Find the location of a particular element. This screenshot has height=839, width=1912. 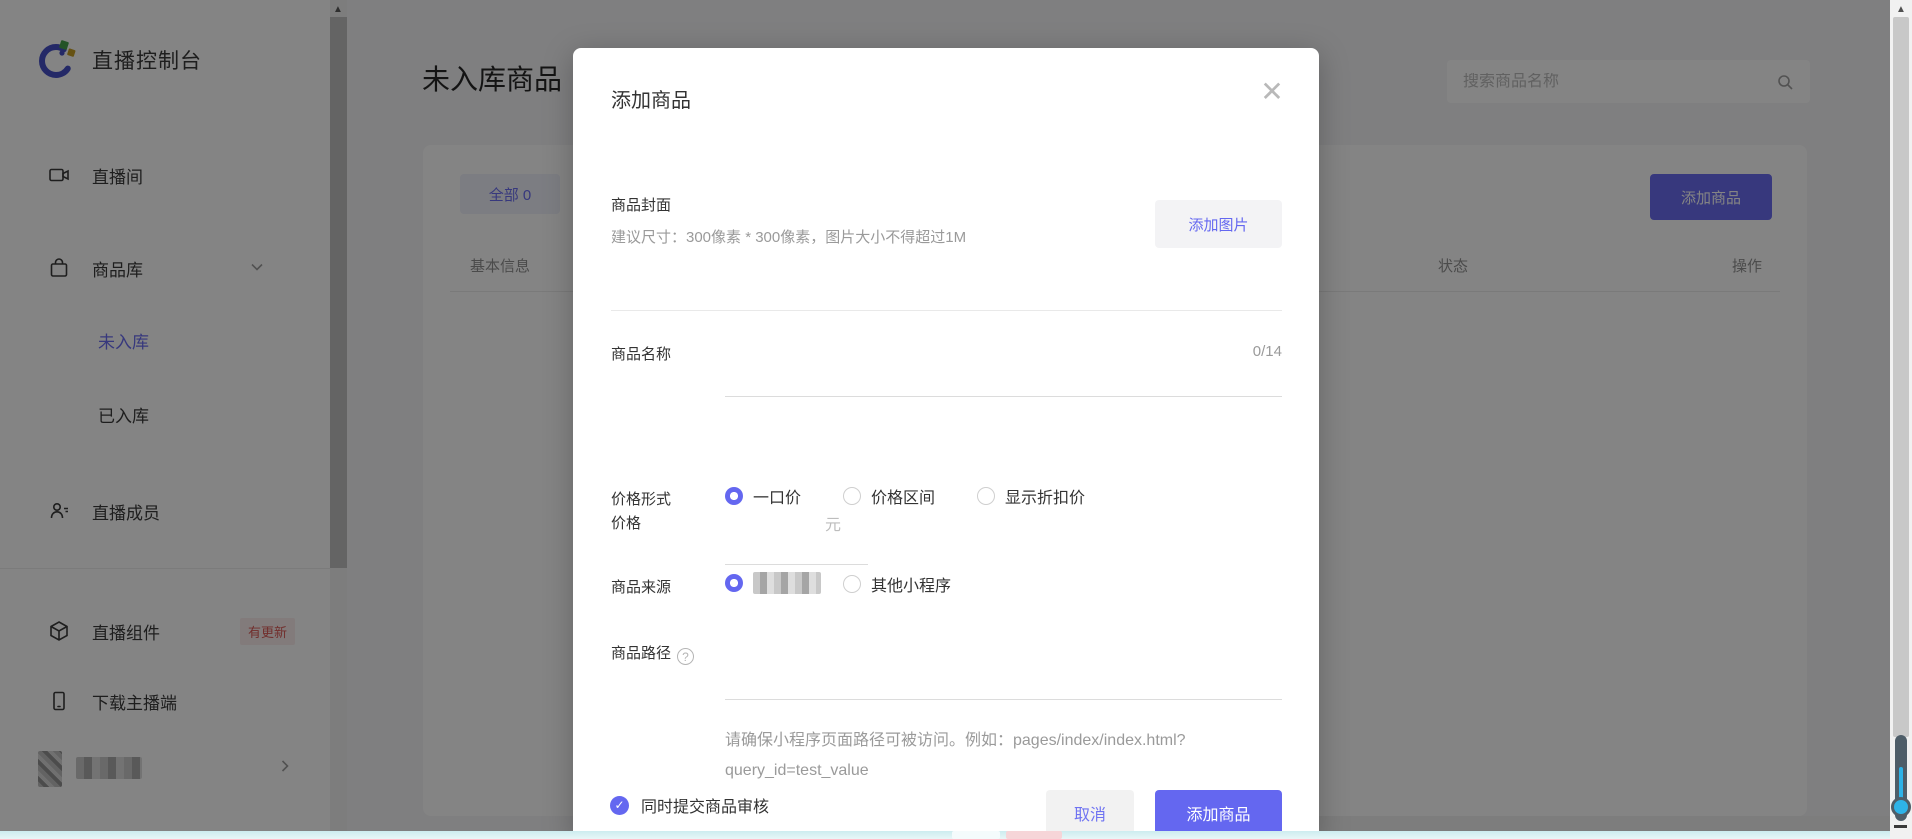

radio-source-other-mini-program: 其他小程序 is located at coordinates (897, 584).